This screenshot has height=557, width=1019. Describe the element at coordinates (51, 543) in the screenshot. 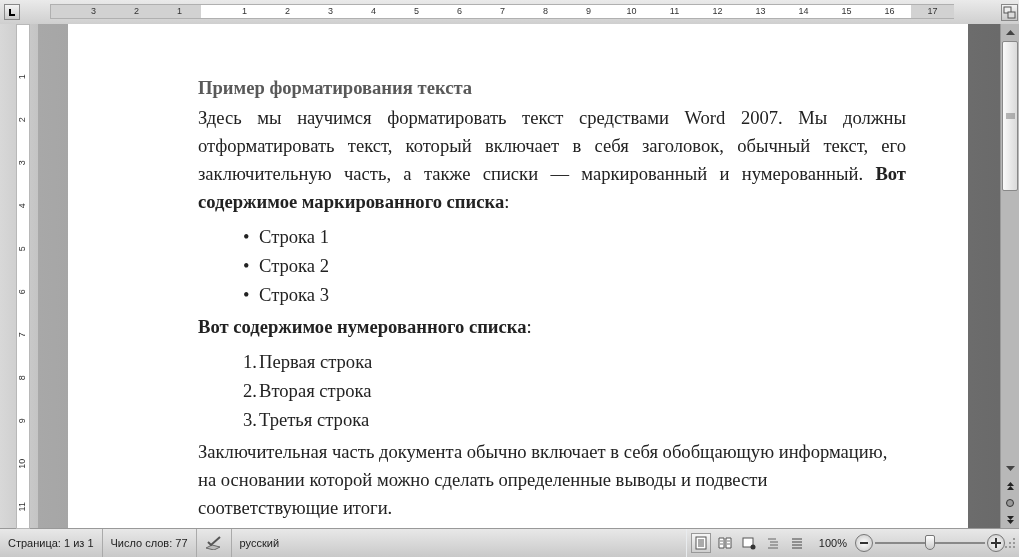

I see `page-count: Страница: 1 из 1` at that location.